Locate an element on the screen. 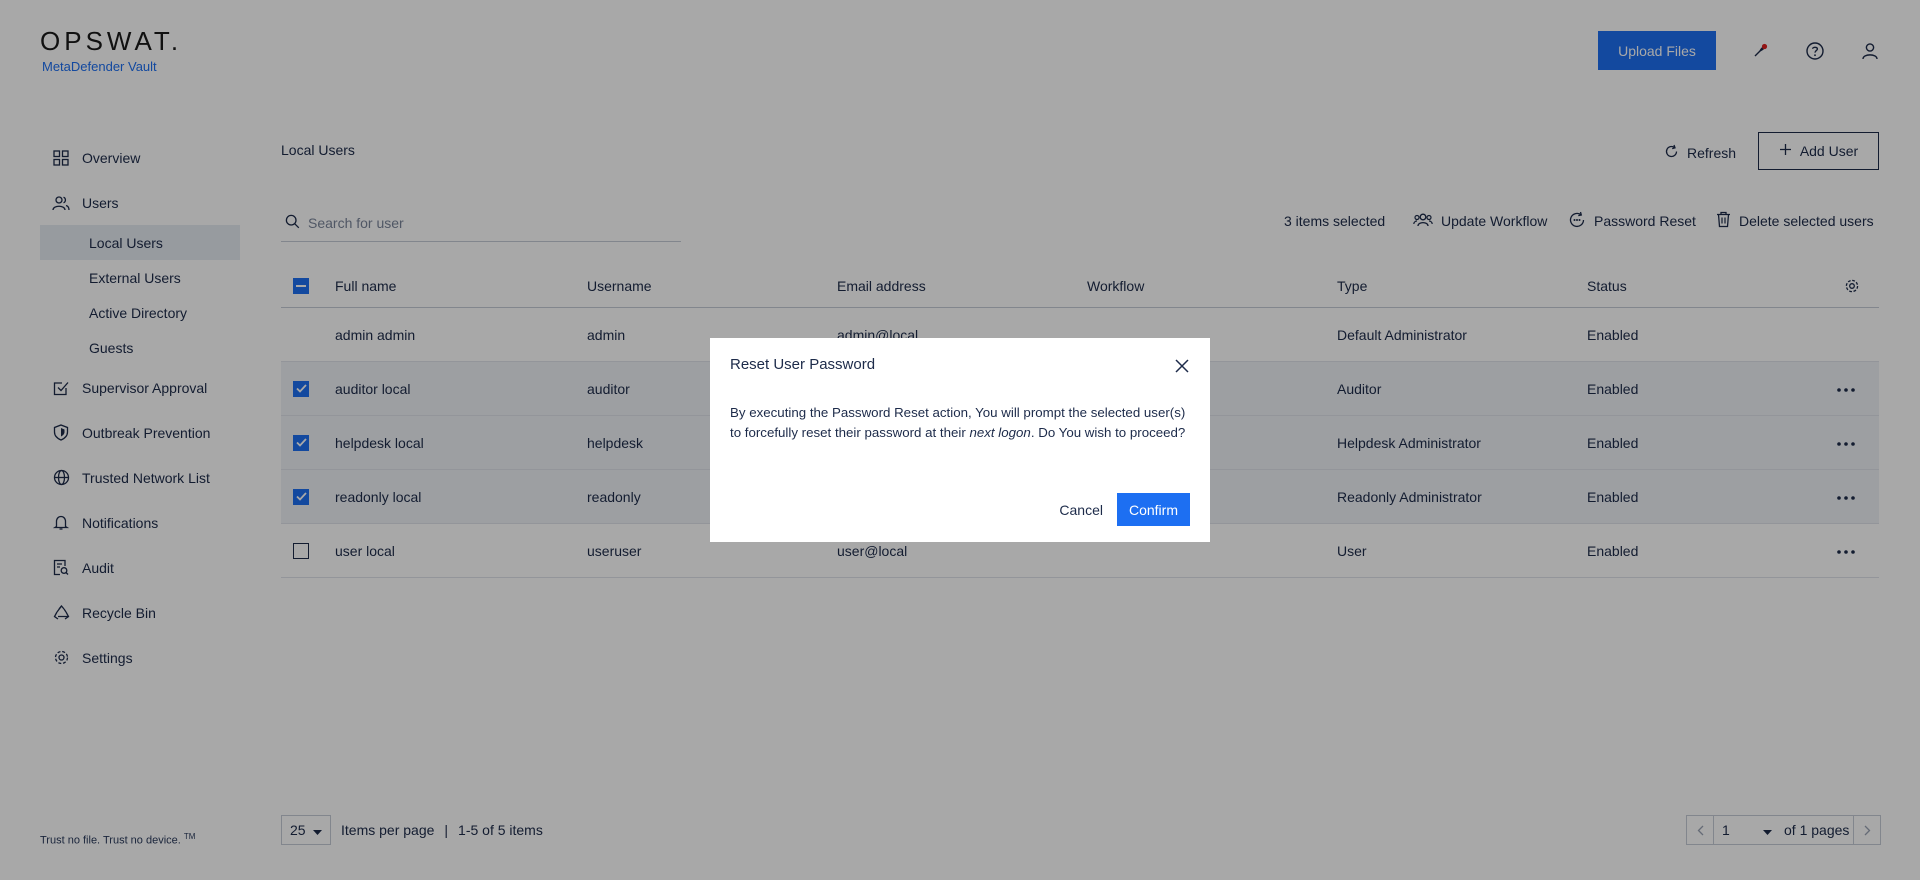 The height and width of the screenshot is (880, 1920). confirm-button: Confirm is located at coordinates (1153, 509).